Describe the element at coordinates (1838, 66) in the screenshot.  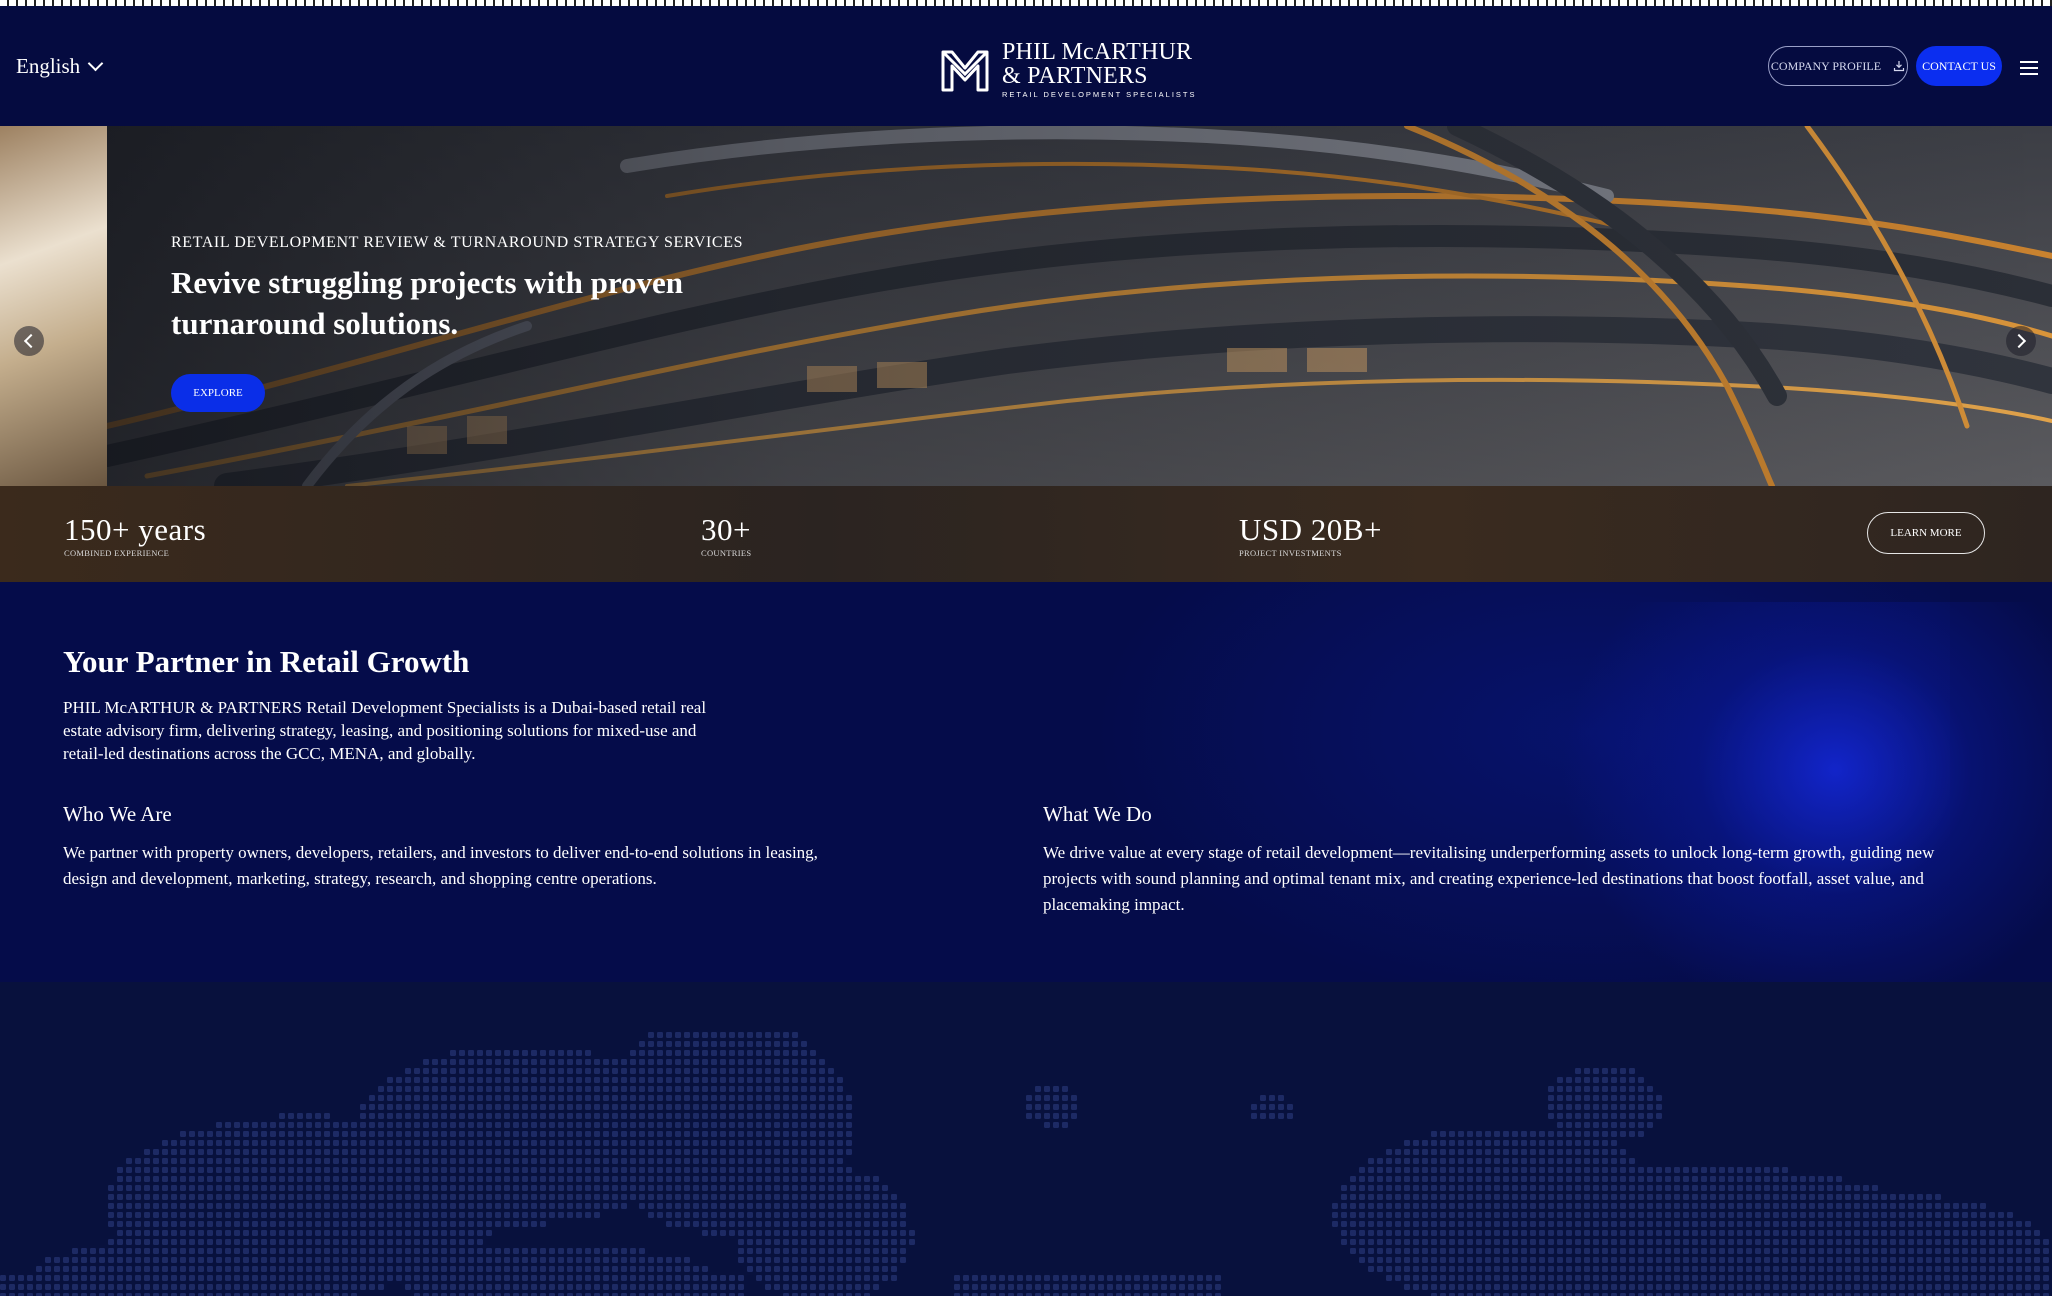
I see `company-profile-button: COMPANY PROFILE` at that location.